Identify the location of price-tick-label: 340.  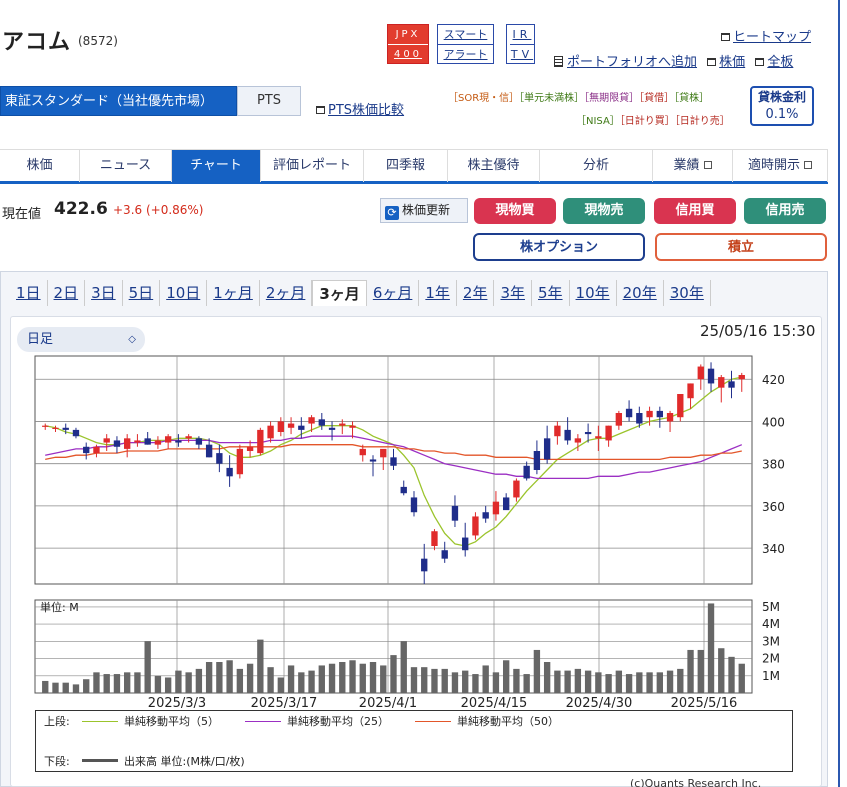
(773, 549).